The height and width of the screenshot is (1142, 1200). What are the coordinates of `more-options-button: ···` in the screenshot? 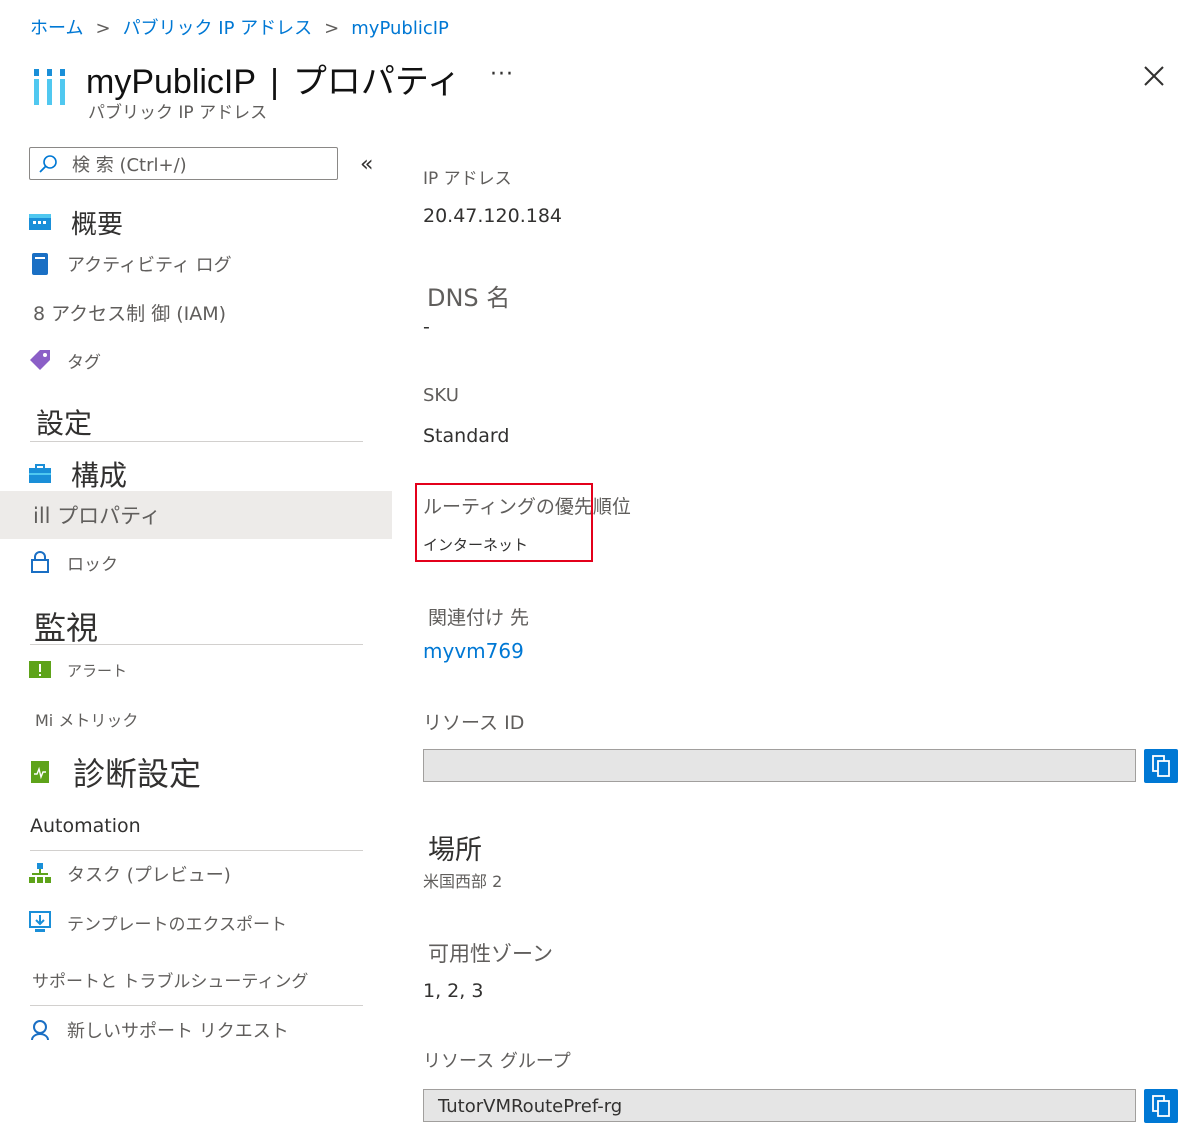 It's located at (502, 74).